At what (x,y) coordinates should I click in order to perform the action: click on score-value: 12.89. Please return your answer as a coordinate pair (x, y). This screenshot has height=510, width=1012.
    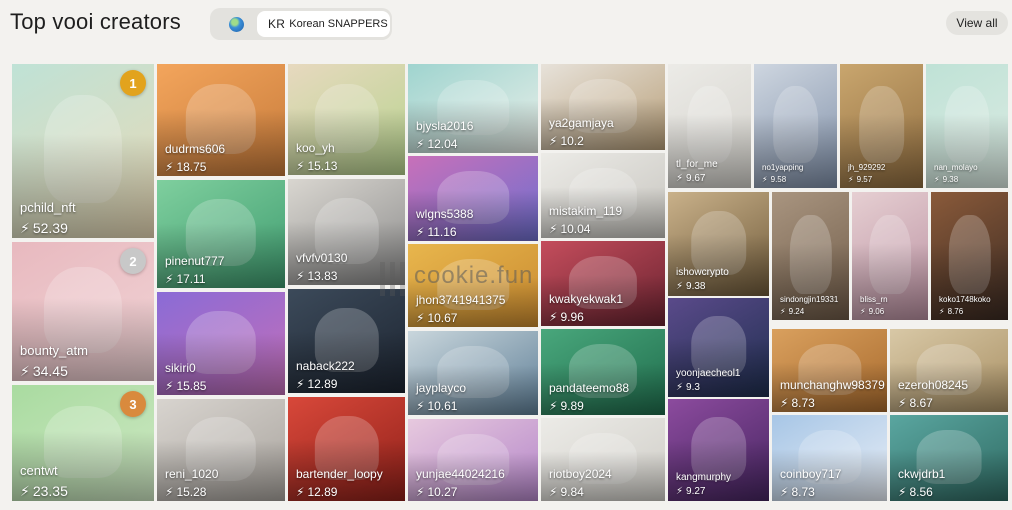
    Looking at the image, I should click on (322, 492).